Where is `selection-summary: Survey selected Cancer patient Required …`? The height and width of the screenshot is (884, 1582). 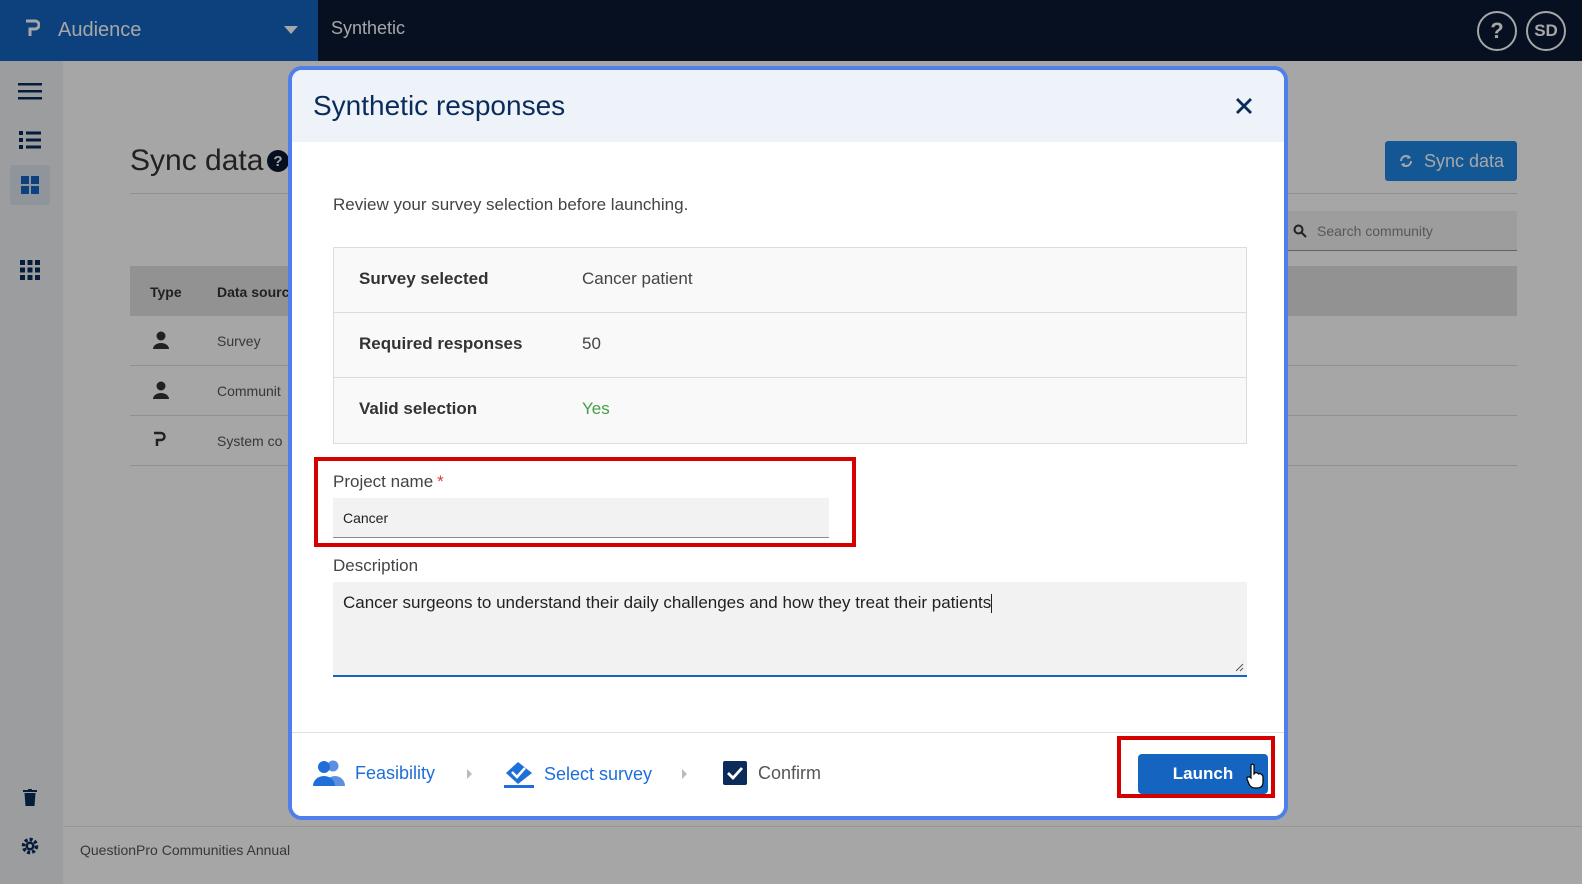 selection-summary: Survey selected Cancer patient Required … is located at coordinates (790, 345).